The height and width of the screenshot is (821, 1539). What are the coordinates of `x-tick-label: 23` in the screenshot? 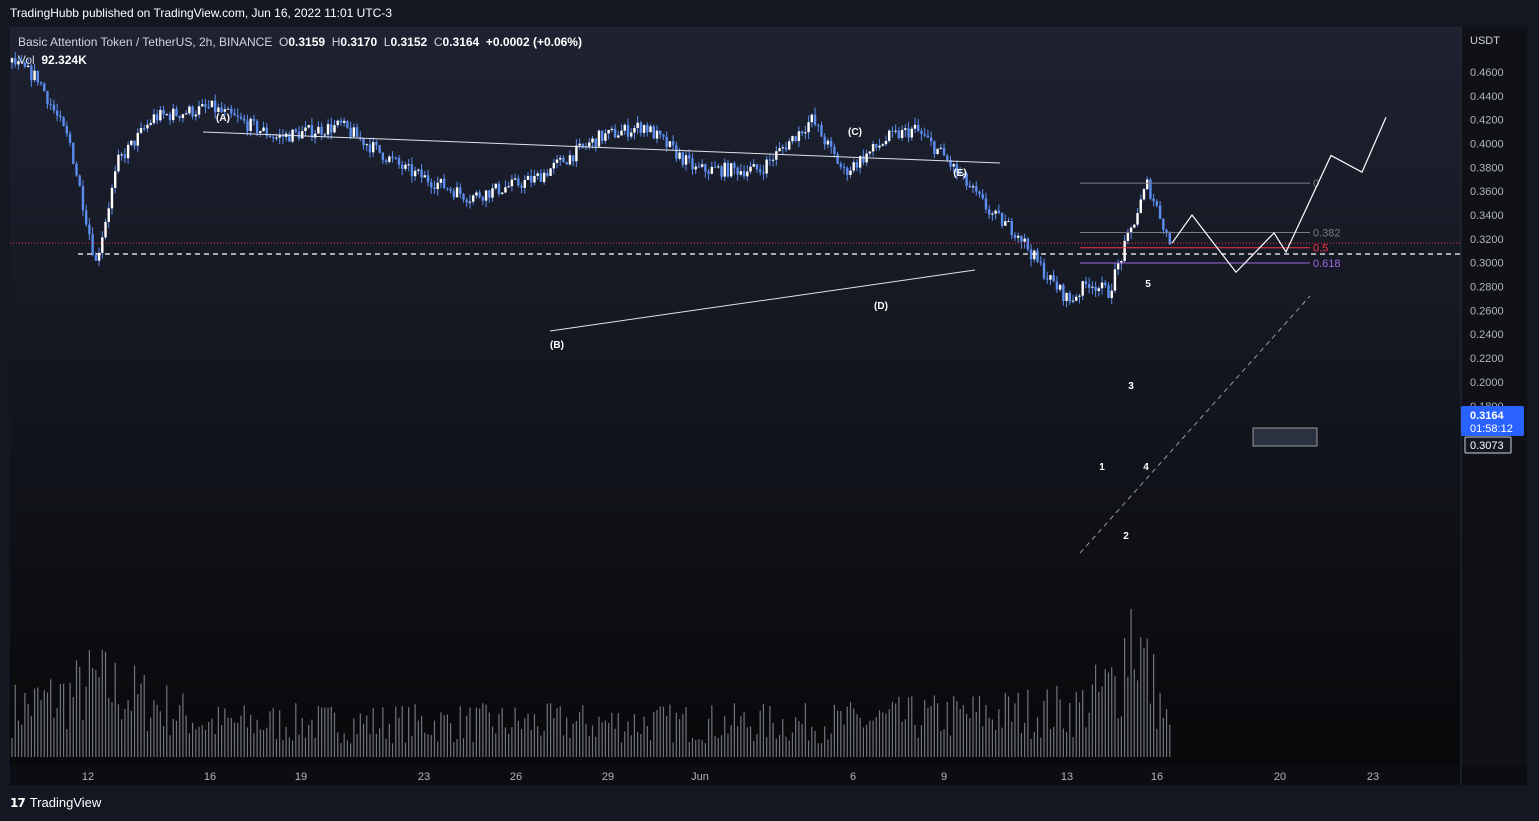 It's located at (424, 777).